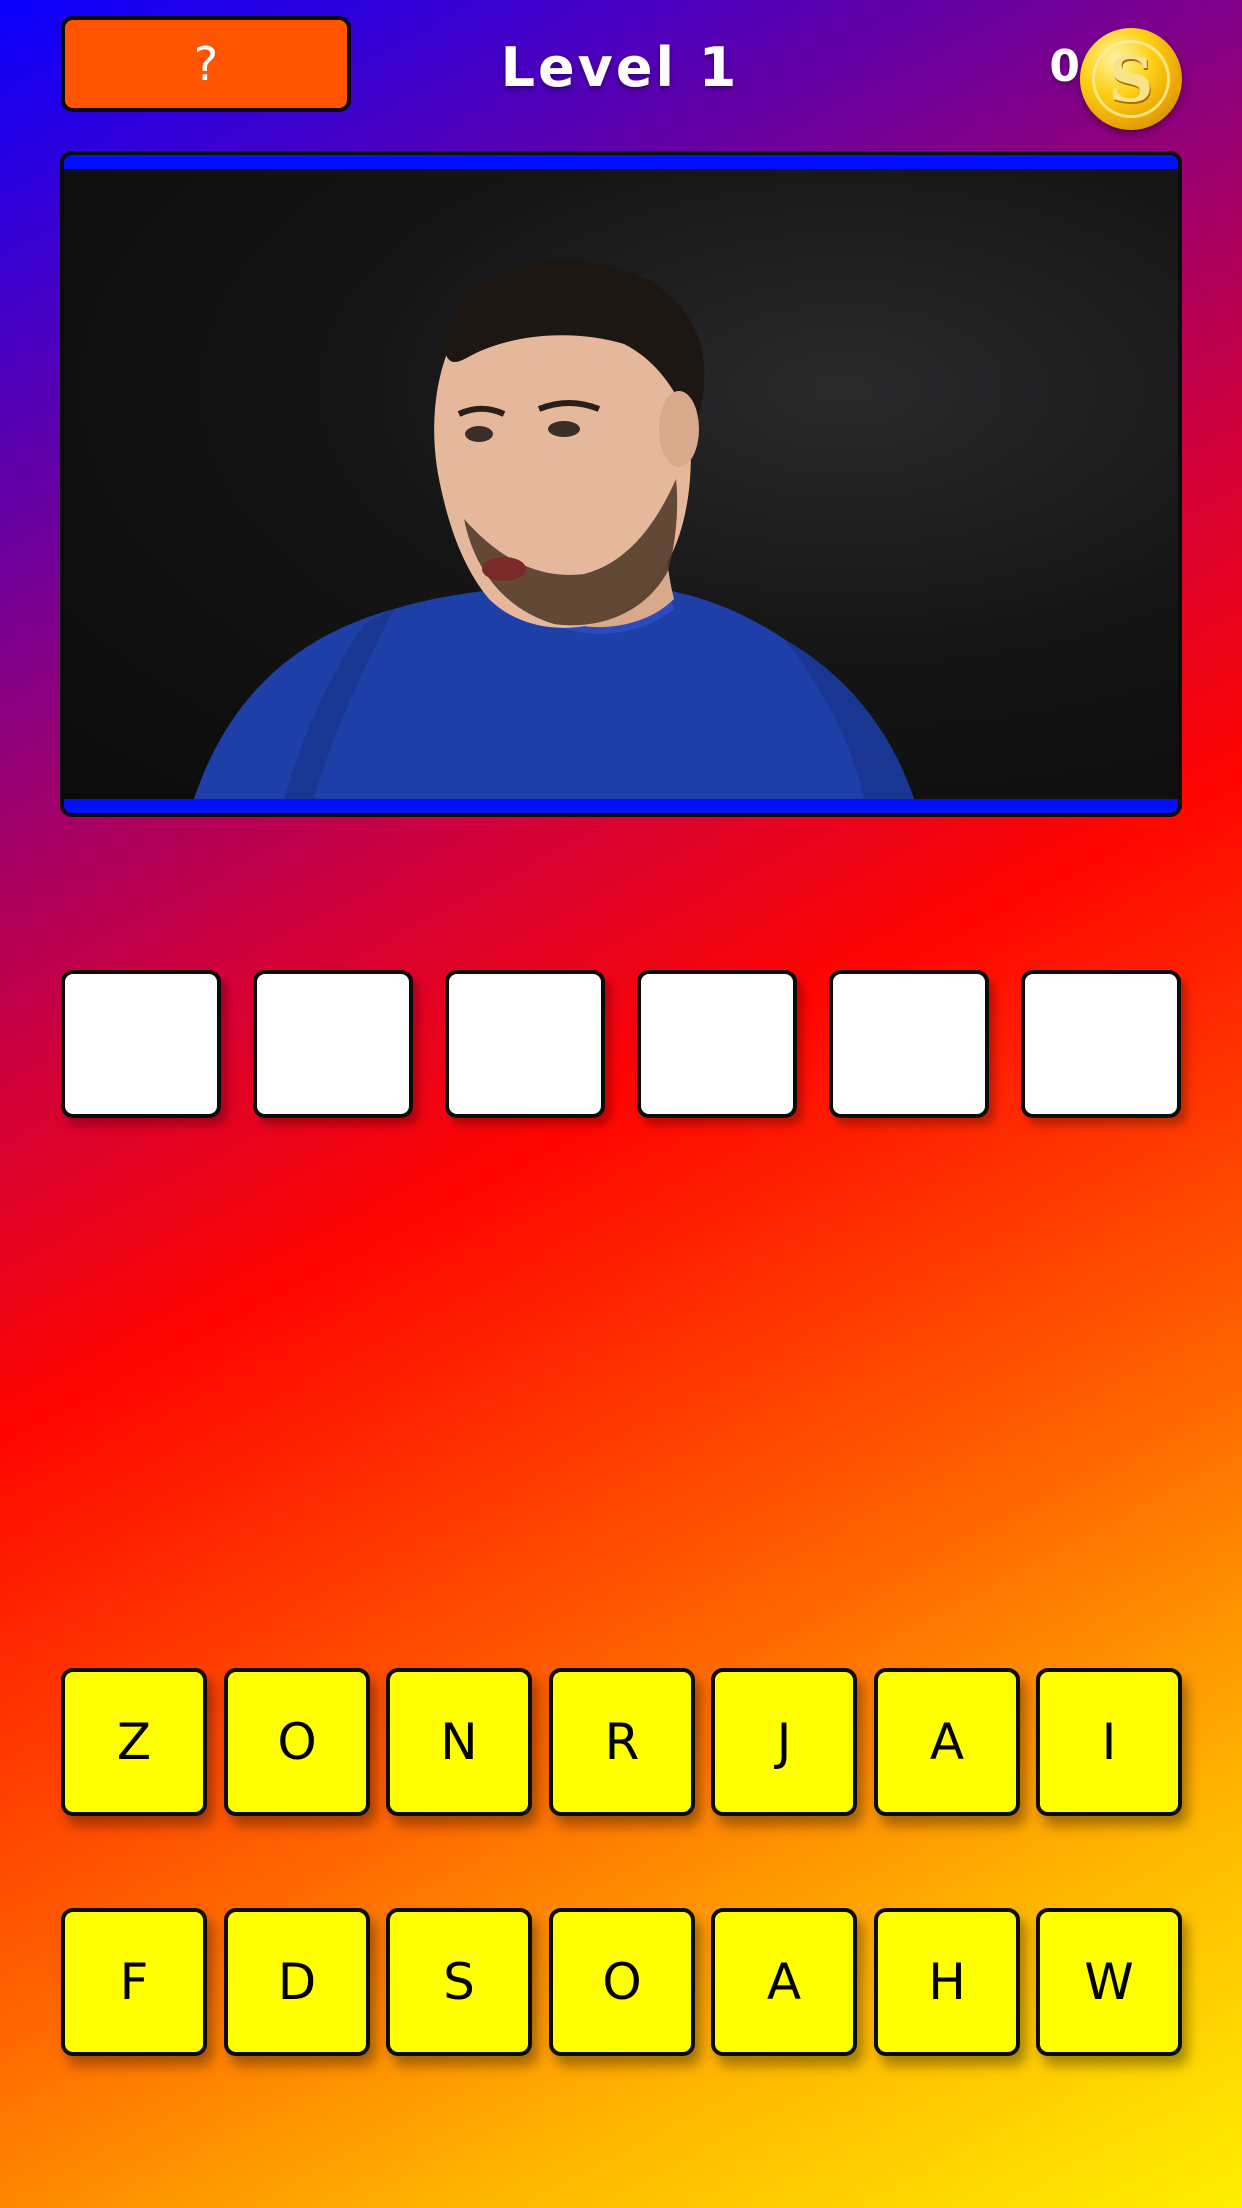 The height and width of the screenshot is (2208, 1242). I want to click on coin-count: 0, so click(1064, 66).